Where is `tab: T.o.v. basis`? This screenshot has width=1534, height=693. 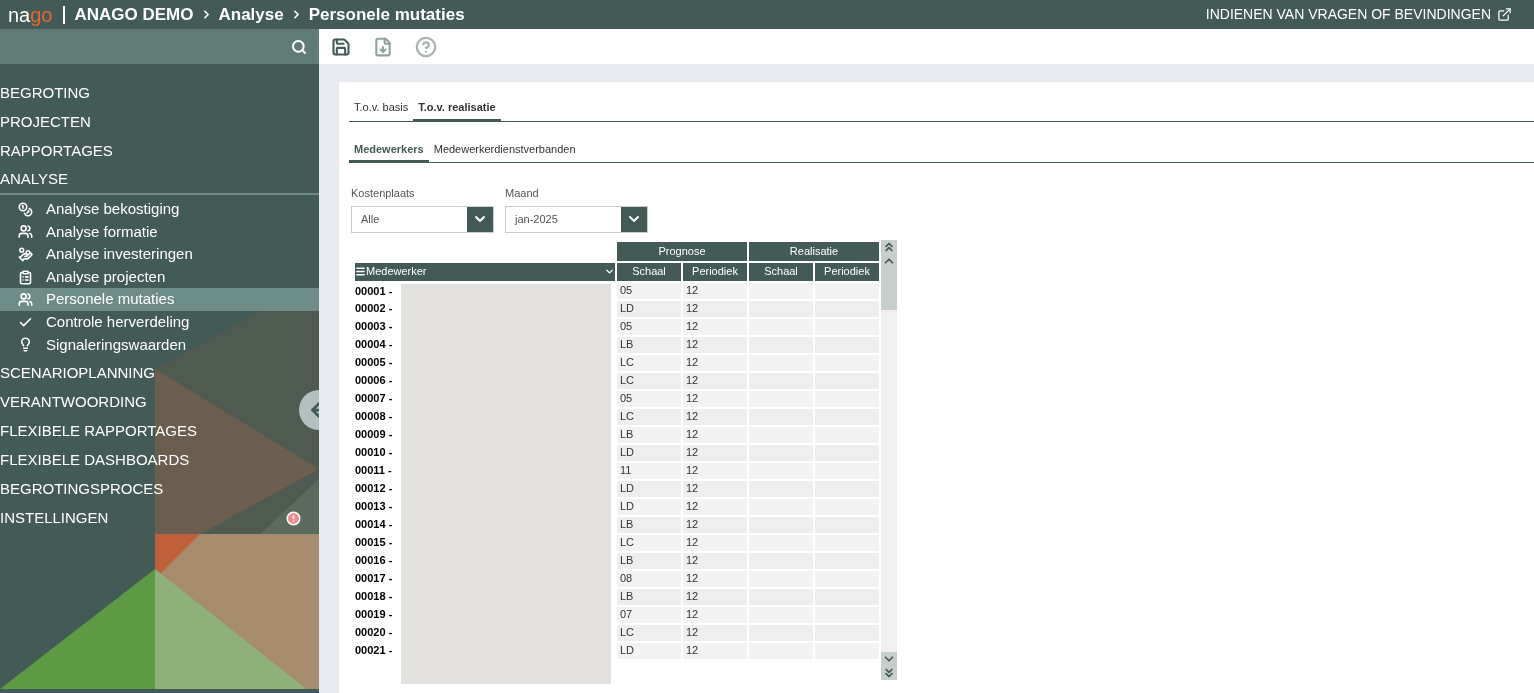
tab: T.o.v. basis is located at coordinates (381, 108).